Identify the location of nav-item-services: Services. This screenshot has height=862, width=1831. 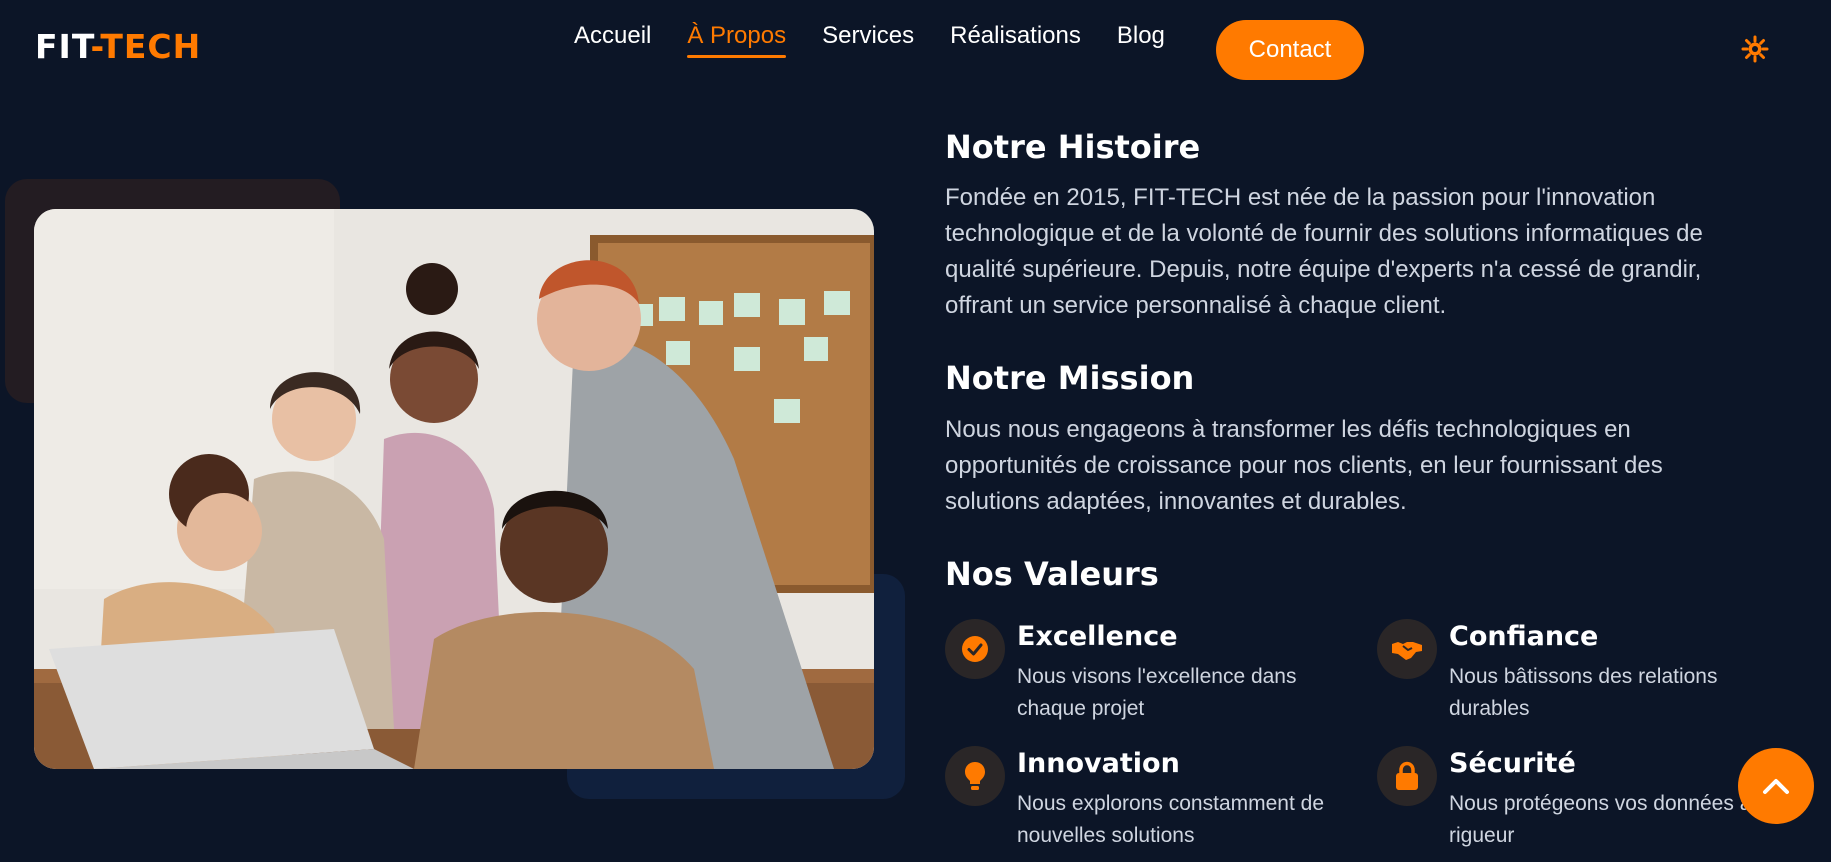
(868, 40).